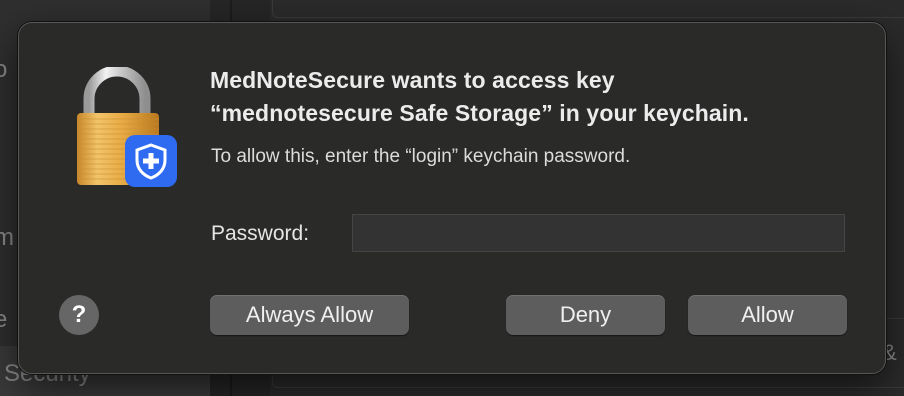  I want to click on help-button: ?, so click(79, 315).